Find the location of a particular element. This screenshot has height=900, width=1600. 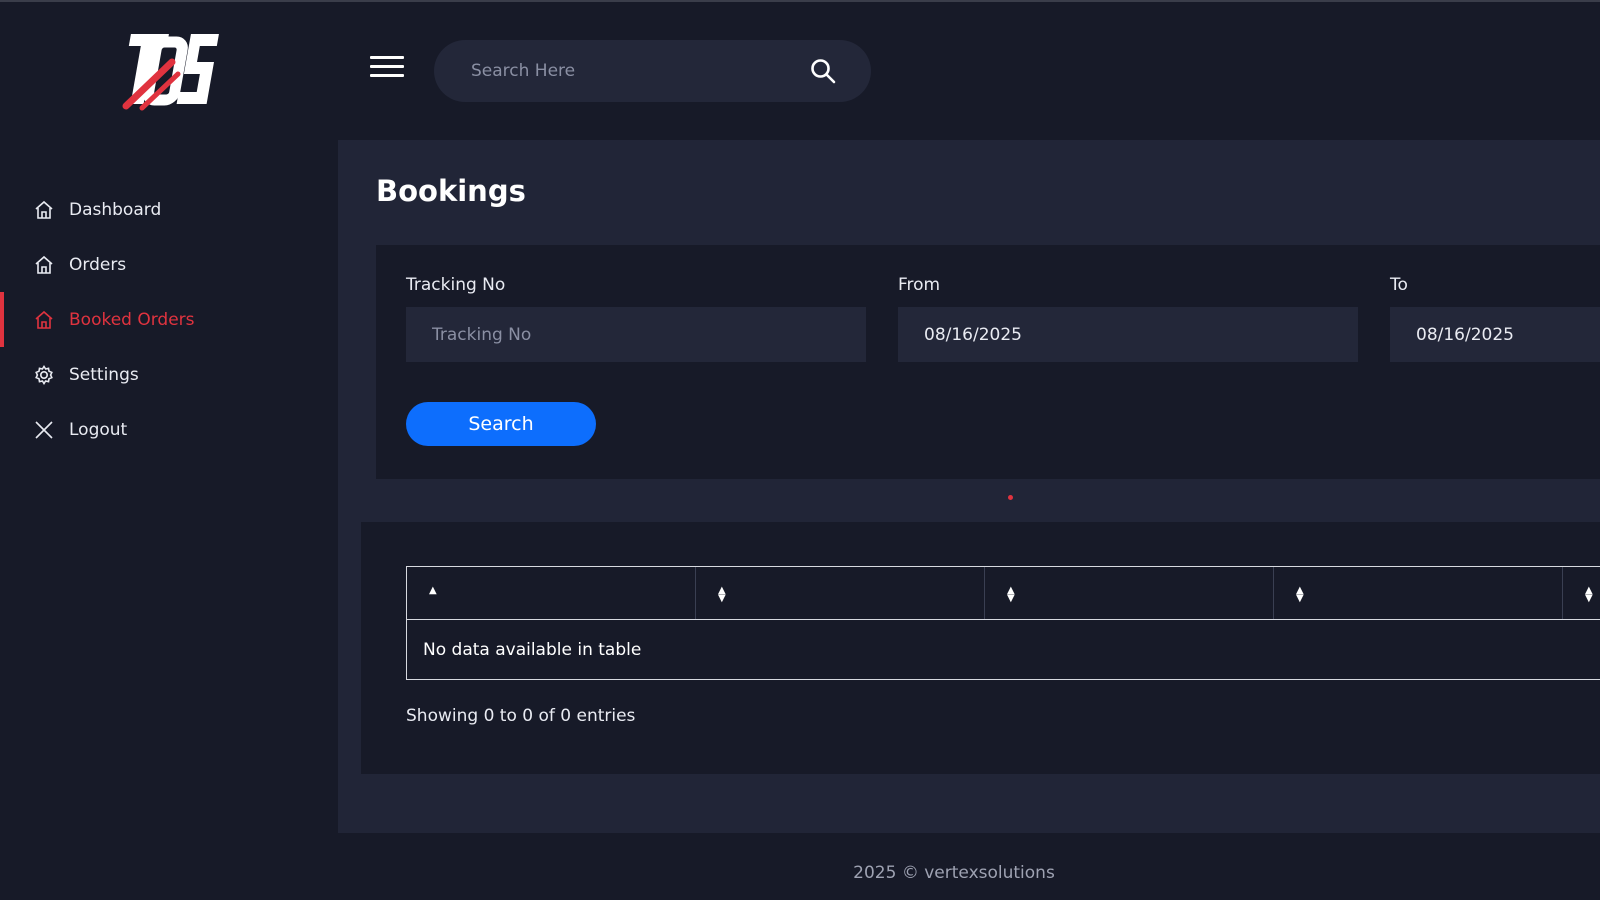

search-icon is located at coordinates (823, 71).